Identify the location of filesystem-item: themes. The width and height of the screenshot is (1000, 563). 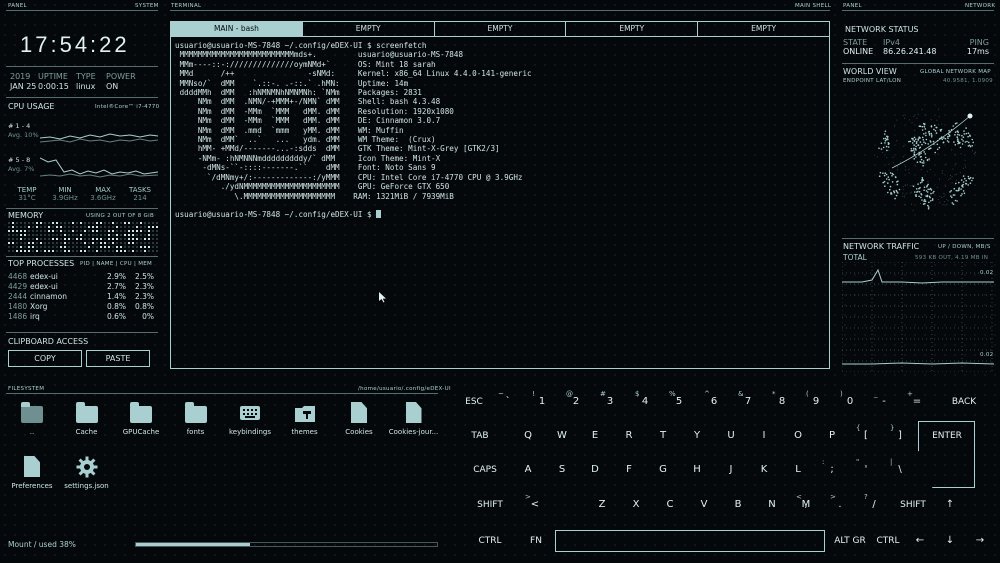
(305, 419).